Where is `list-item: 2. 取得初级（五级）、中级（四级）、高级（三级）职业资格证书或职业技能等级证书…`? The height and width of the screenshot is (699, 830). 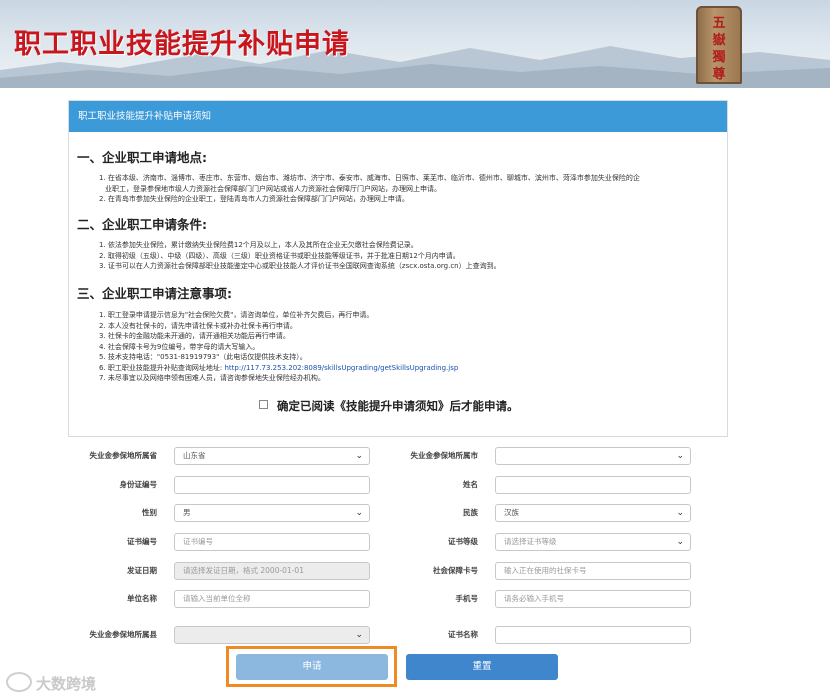
list-item: 2. 取得初级（五级）、中级（四级）、高级（三级）职业资格证书或职业技能等级证书… is located at coordinates (279, 255).